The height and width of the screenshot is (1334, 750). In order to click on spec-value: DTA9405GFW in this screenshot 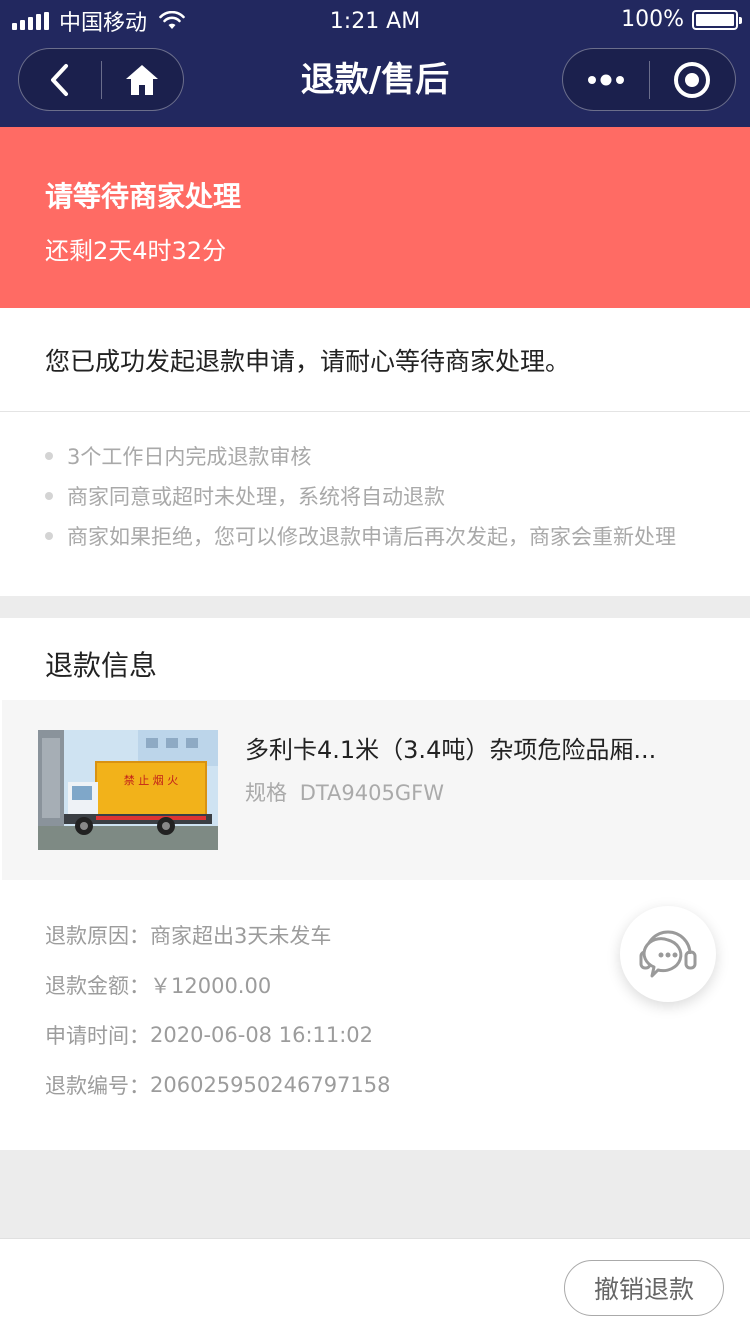, I will do `click(371, 793)`.